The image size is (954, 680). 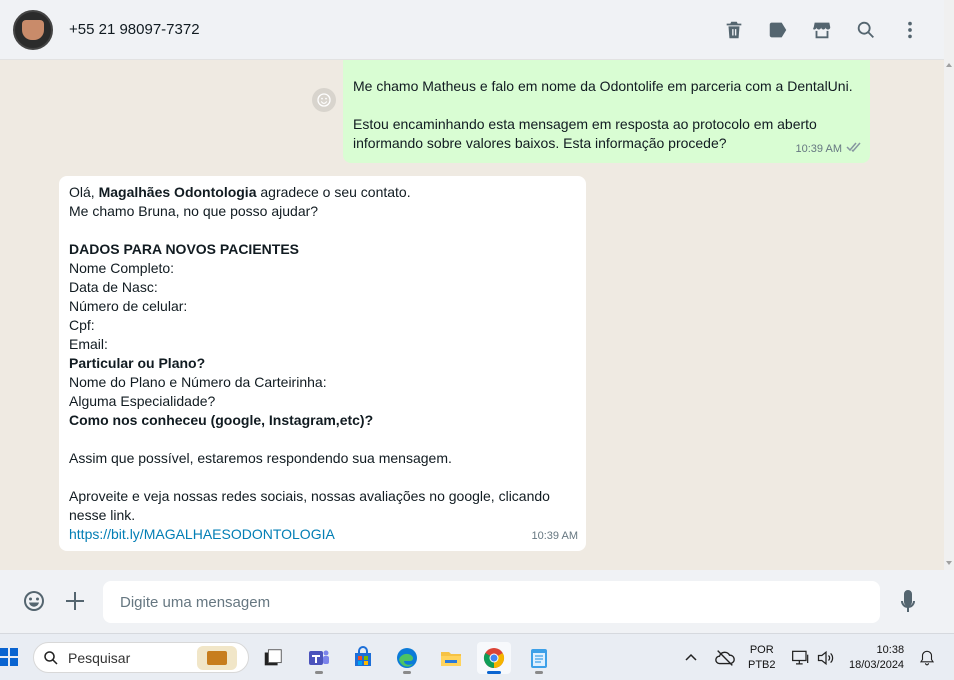 What do you see at coordinates (177, 192) in the screenshot?
I see `business-name: Magalhães Odontologia` at bounding box center [177, 192].